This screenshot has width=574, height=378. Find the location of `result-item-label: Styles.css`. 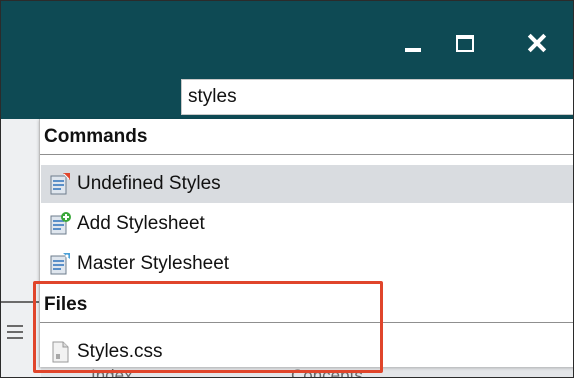

result-item-label: Styles.css is located at coordinates (120, 351).